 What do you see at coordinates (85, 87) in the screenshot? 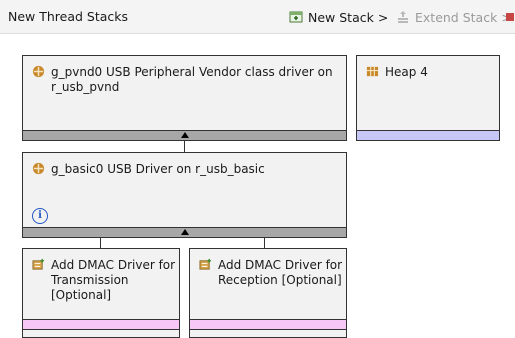
I see `stack-pvnd-line2: r_usb_pvnd` at bounding box center [85, 87].